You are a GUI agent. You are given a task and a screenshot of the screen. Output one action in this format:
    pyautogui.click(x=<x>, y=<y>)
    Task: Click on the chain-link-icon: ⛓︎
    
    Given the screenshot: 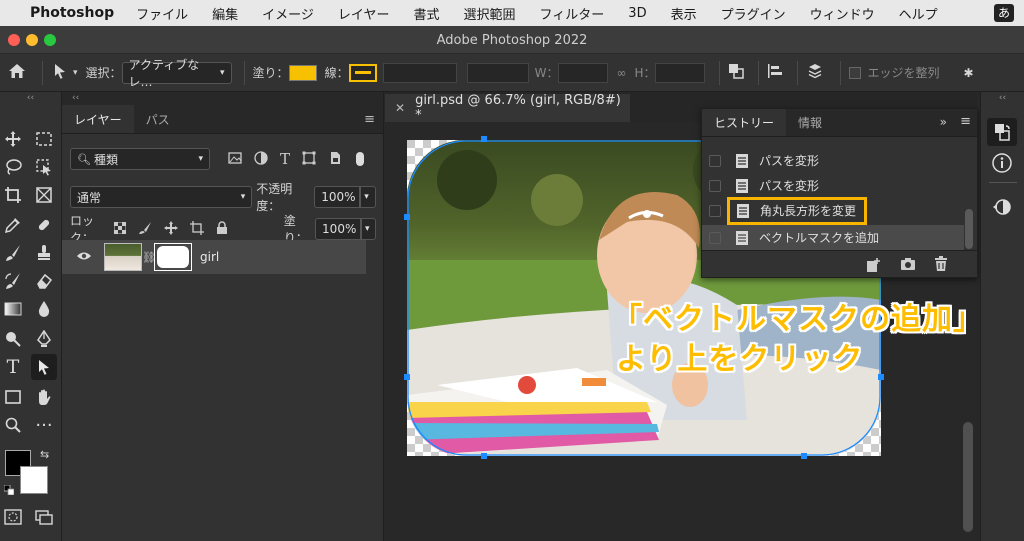 What is the action you would take?
    pyautogui.click(x=149, y=257)
    